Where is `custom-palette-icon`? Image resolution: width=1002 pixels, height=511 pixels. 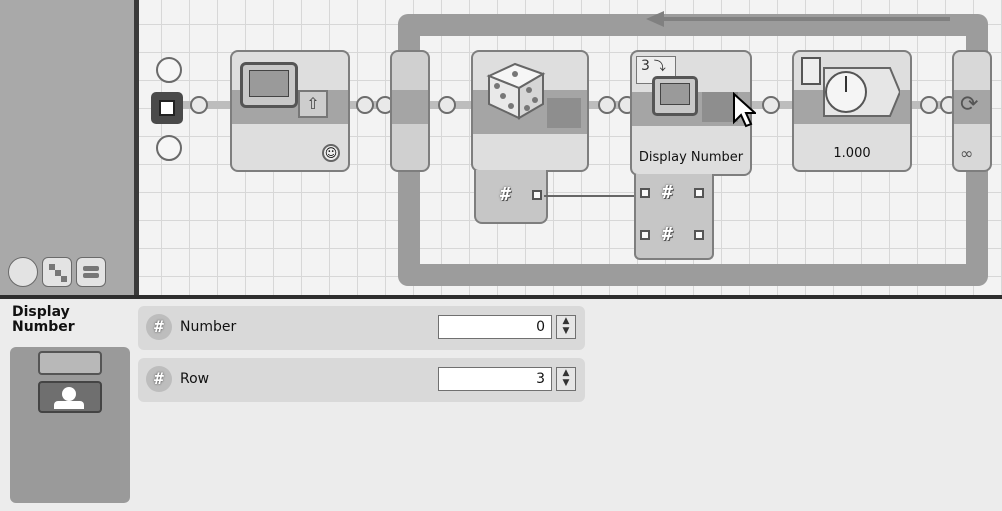 custom-palette-icon is located at coordinates (91, 272).